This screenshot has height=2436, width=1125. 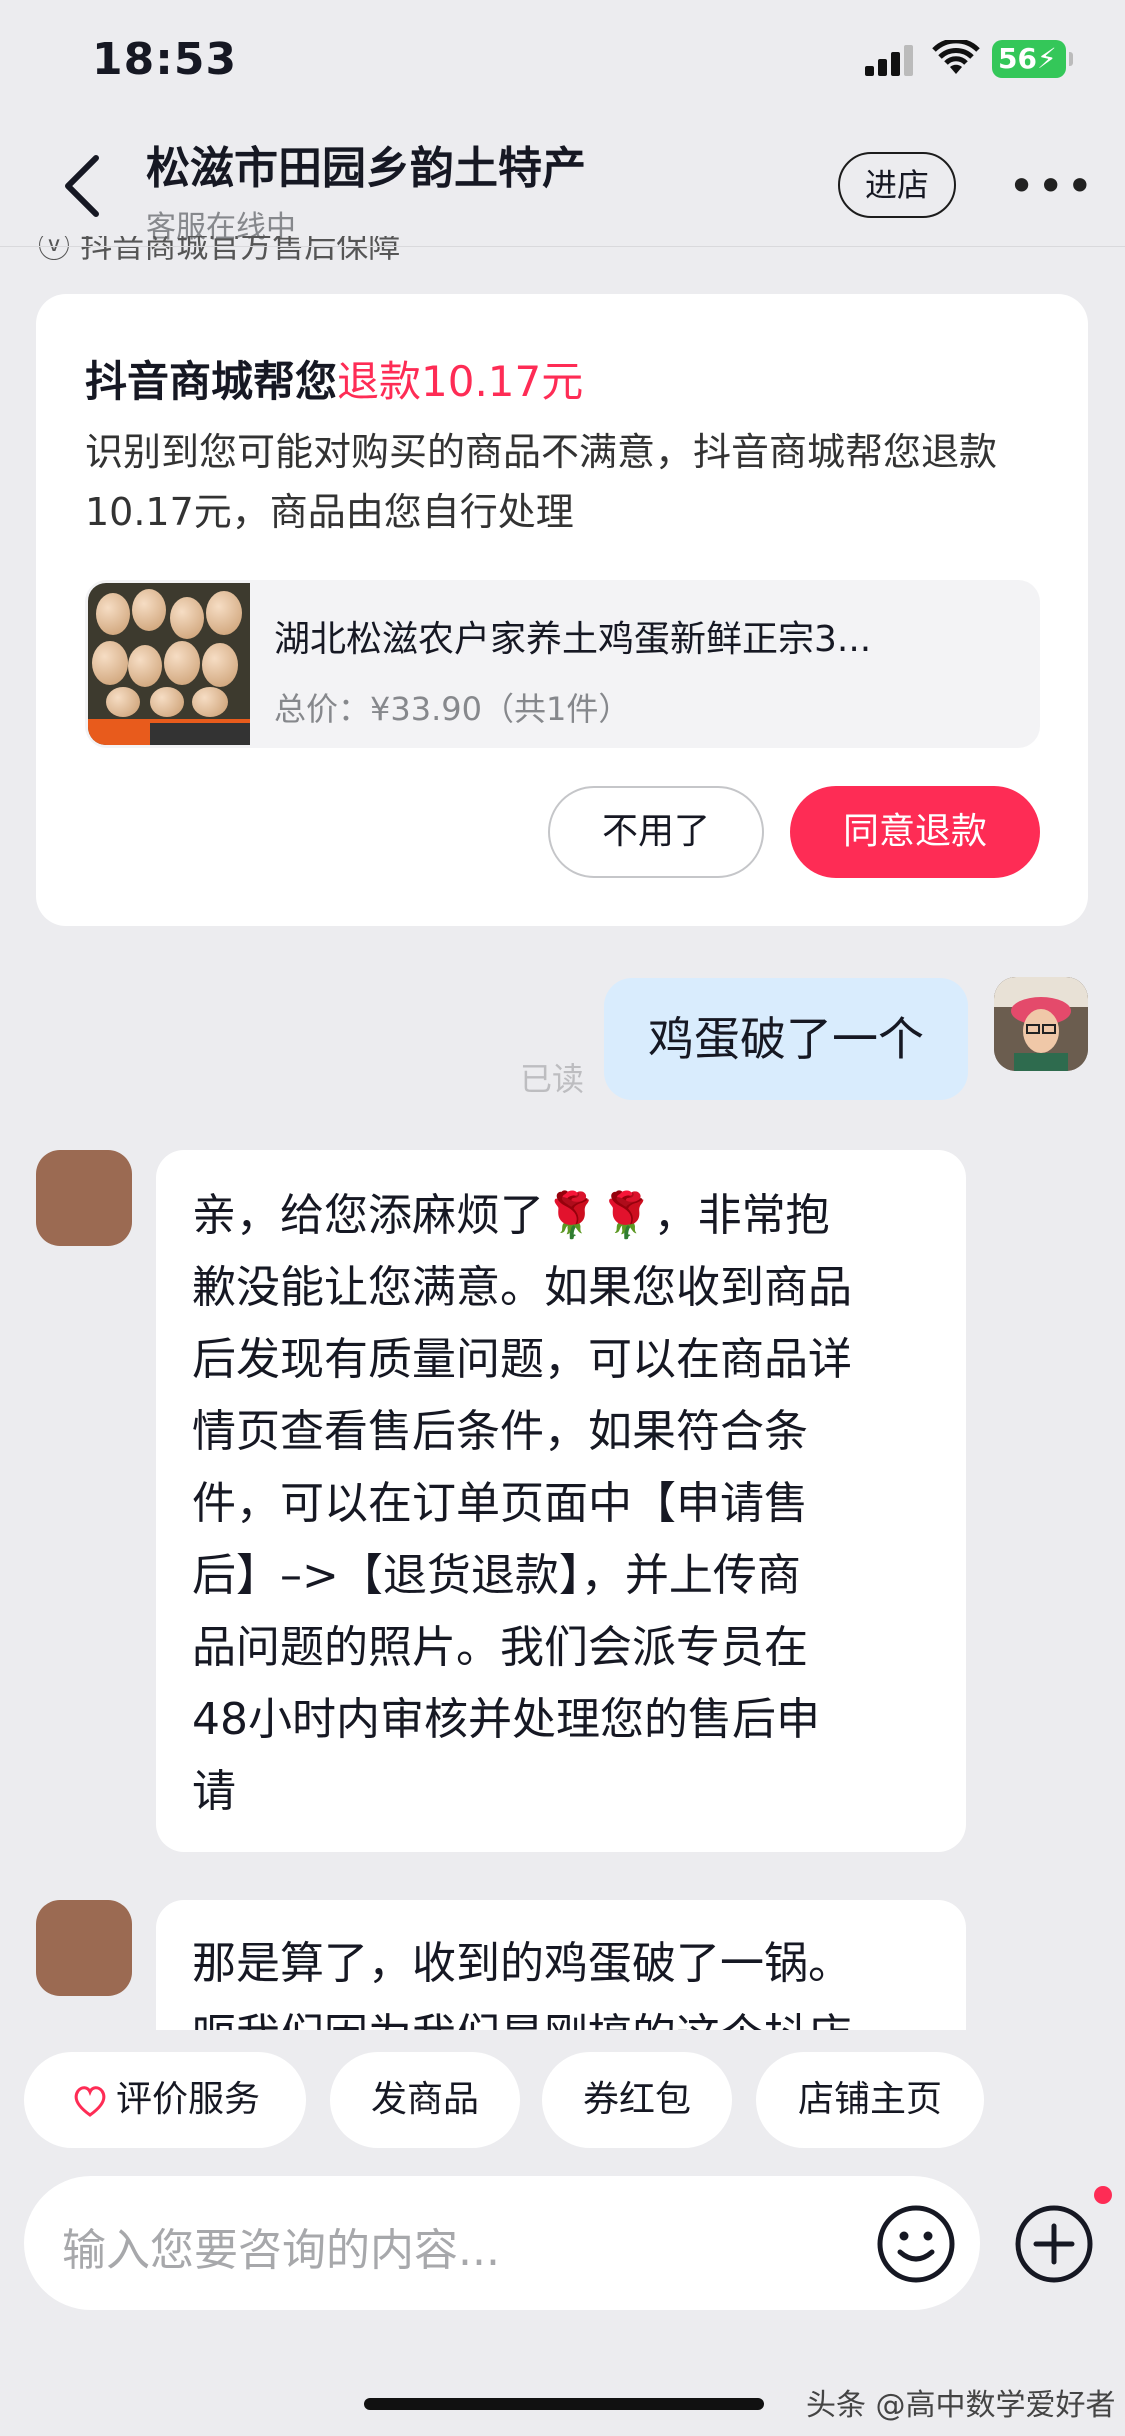 What do you see at coordinates (522, 2015) in the screenshot?
I see `message-line: 呃我们因为我们是刚搞的这个抖店` at bounding box center [522, 2015].